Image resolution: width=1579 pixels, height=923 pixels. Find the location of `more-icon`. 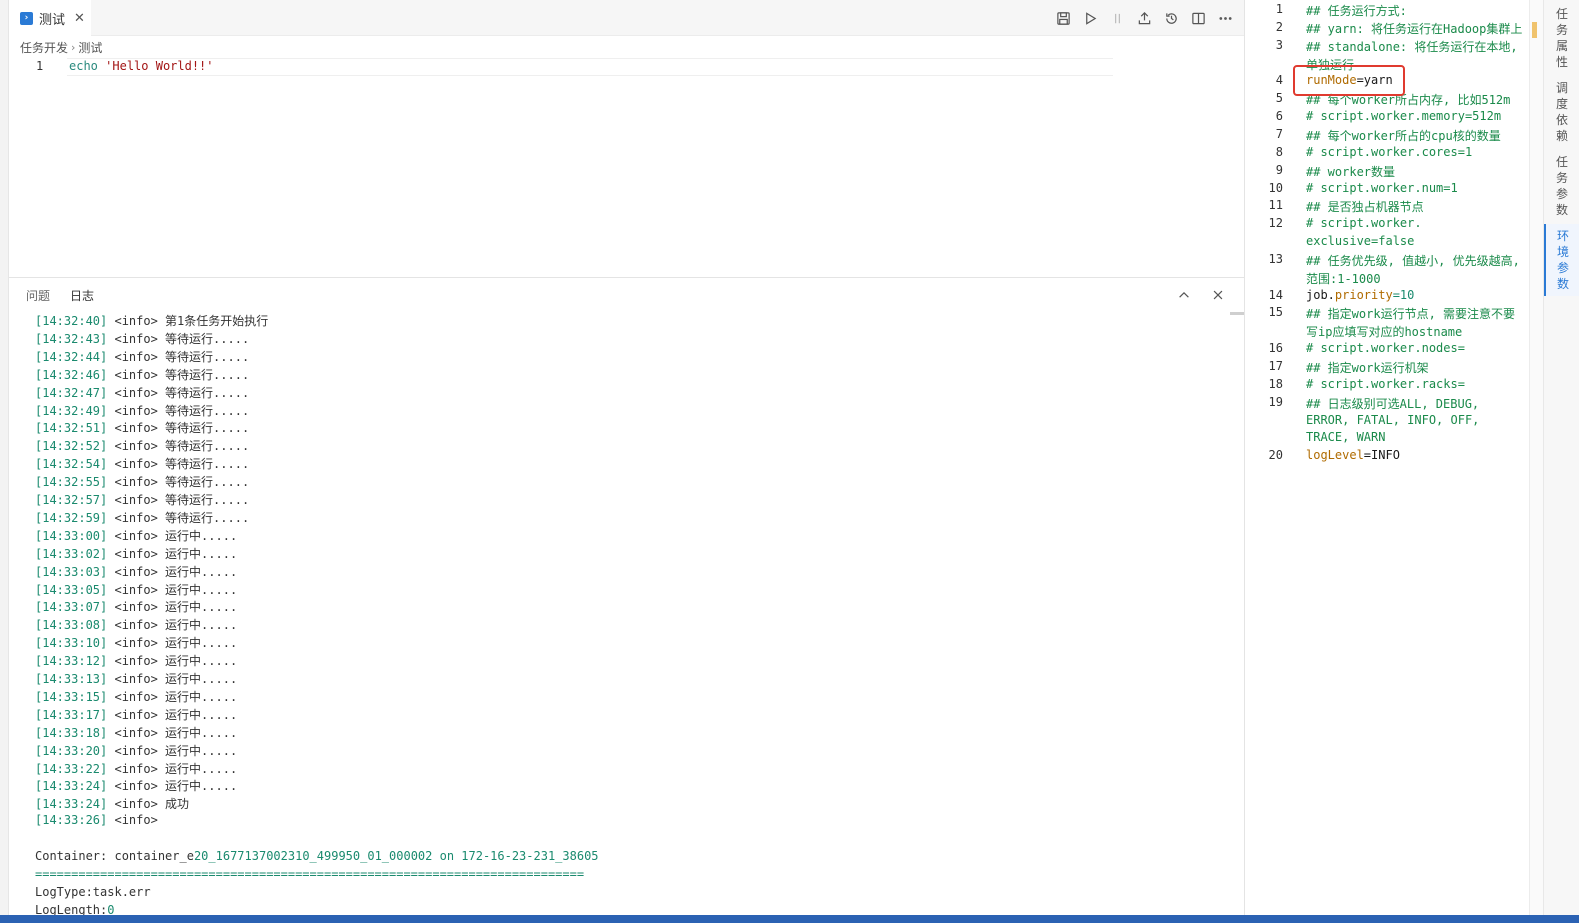

more-icon is located at coordinates (1225, 18).